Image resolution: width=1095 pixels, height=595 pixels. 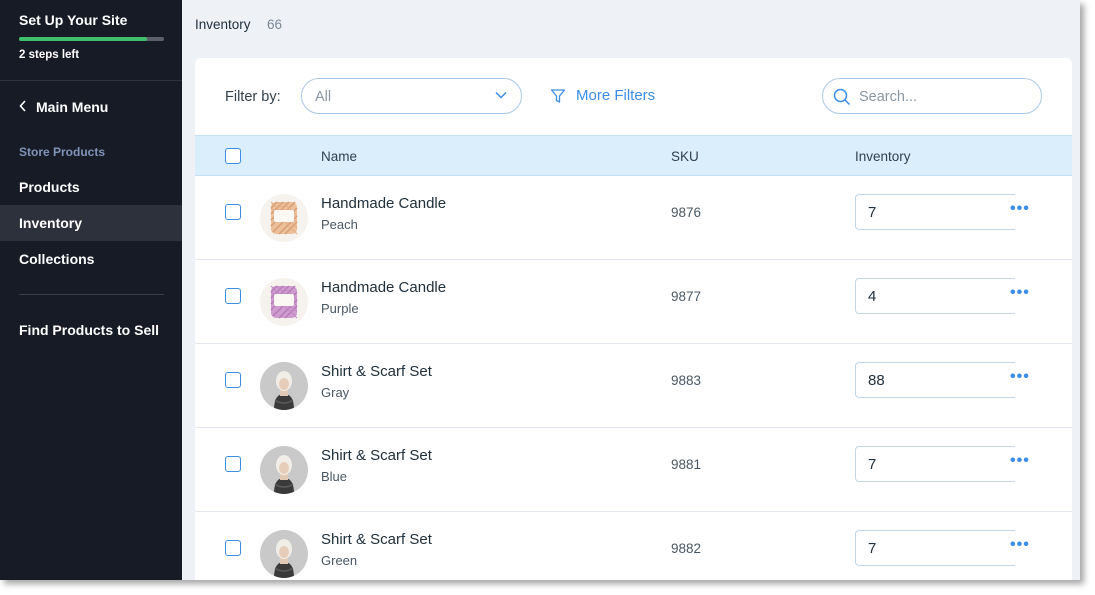 I want to click on setup-title: Set Up Your Site, so click(x=73, y=20).